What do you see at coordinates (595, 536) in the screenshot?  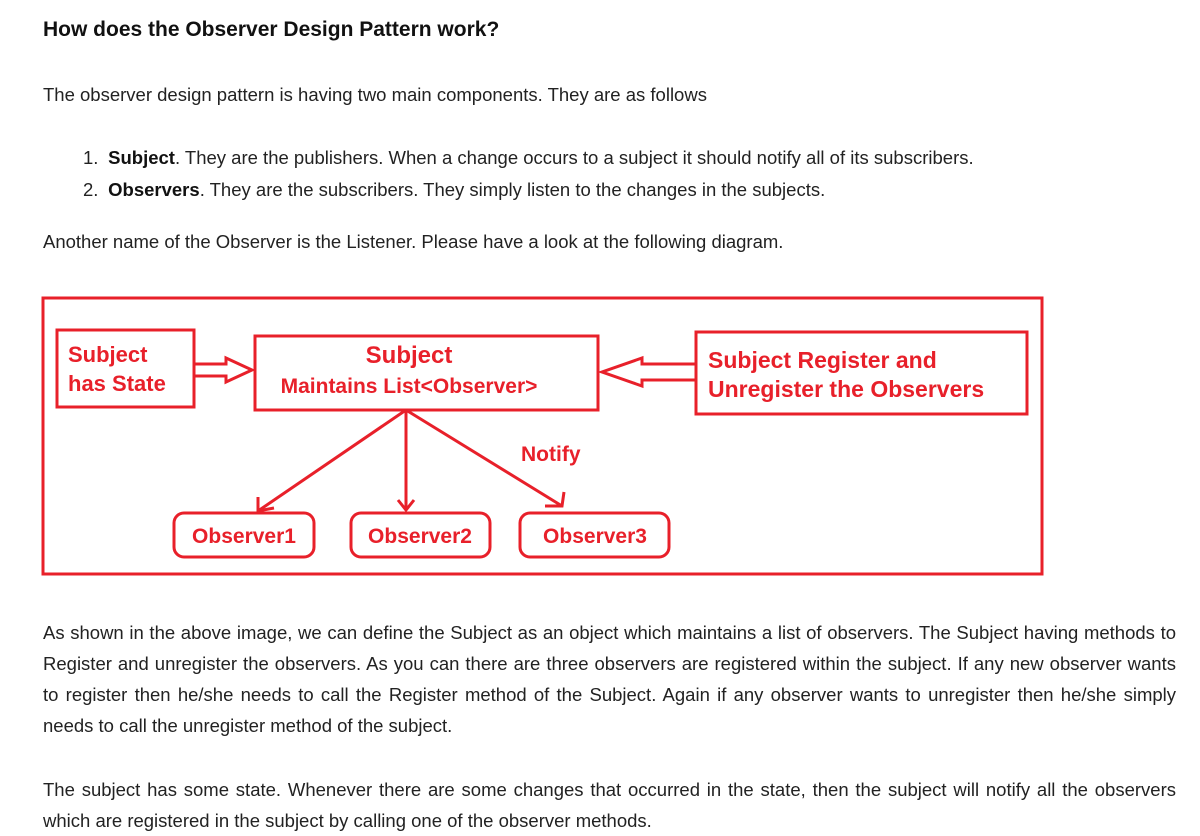 I see `observer-label: Observer3` at bounding box center [595, 536].